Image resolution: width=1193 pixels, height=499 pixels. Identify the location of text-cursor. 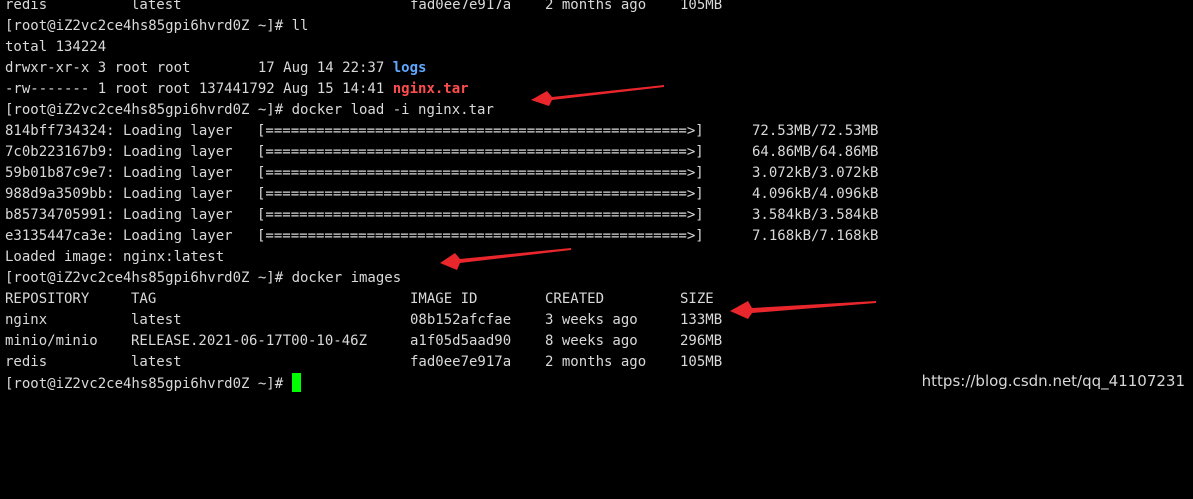
(296, 382).